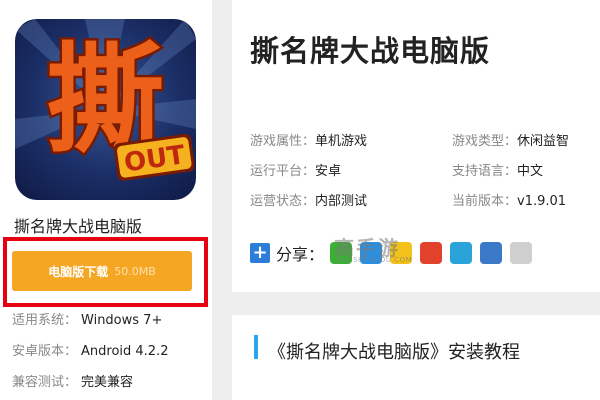 This screenshot has width=600, height=400. I want to click on tutorial-section: 《撕名牌大战电脑版》安装教程, so click(416, 357).